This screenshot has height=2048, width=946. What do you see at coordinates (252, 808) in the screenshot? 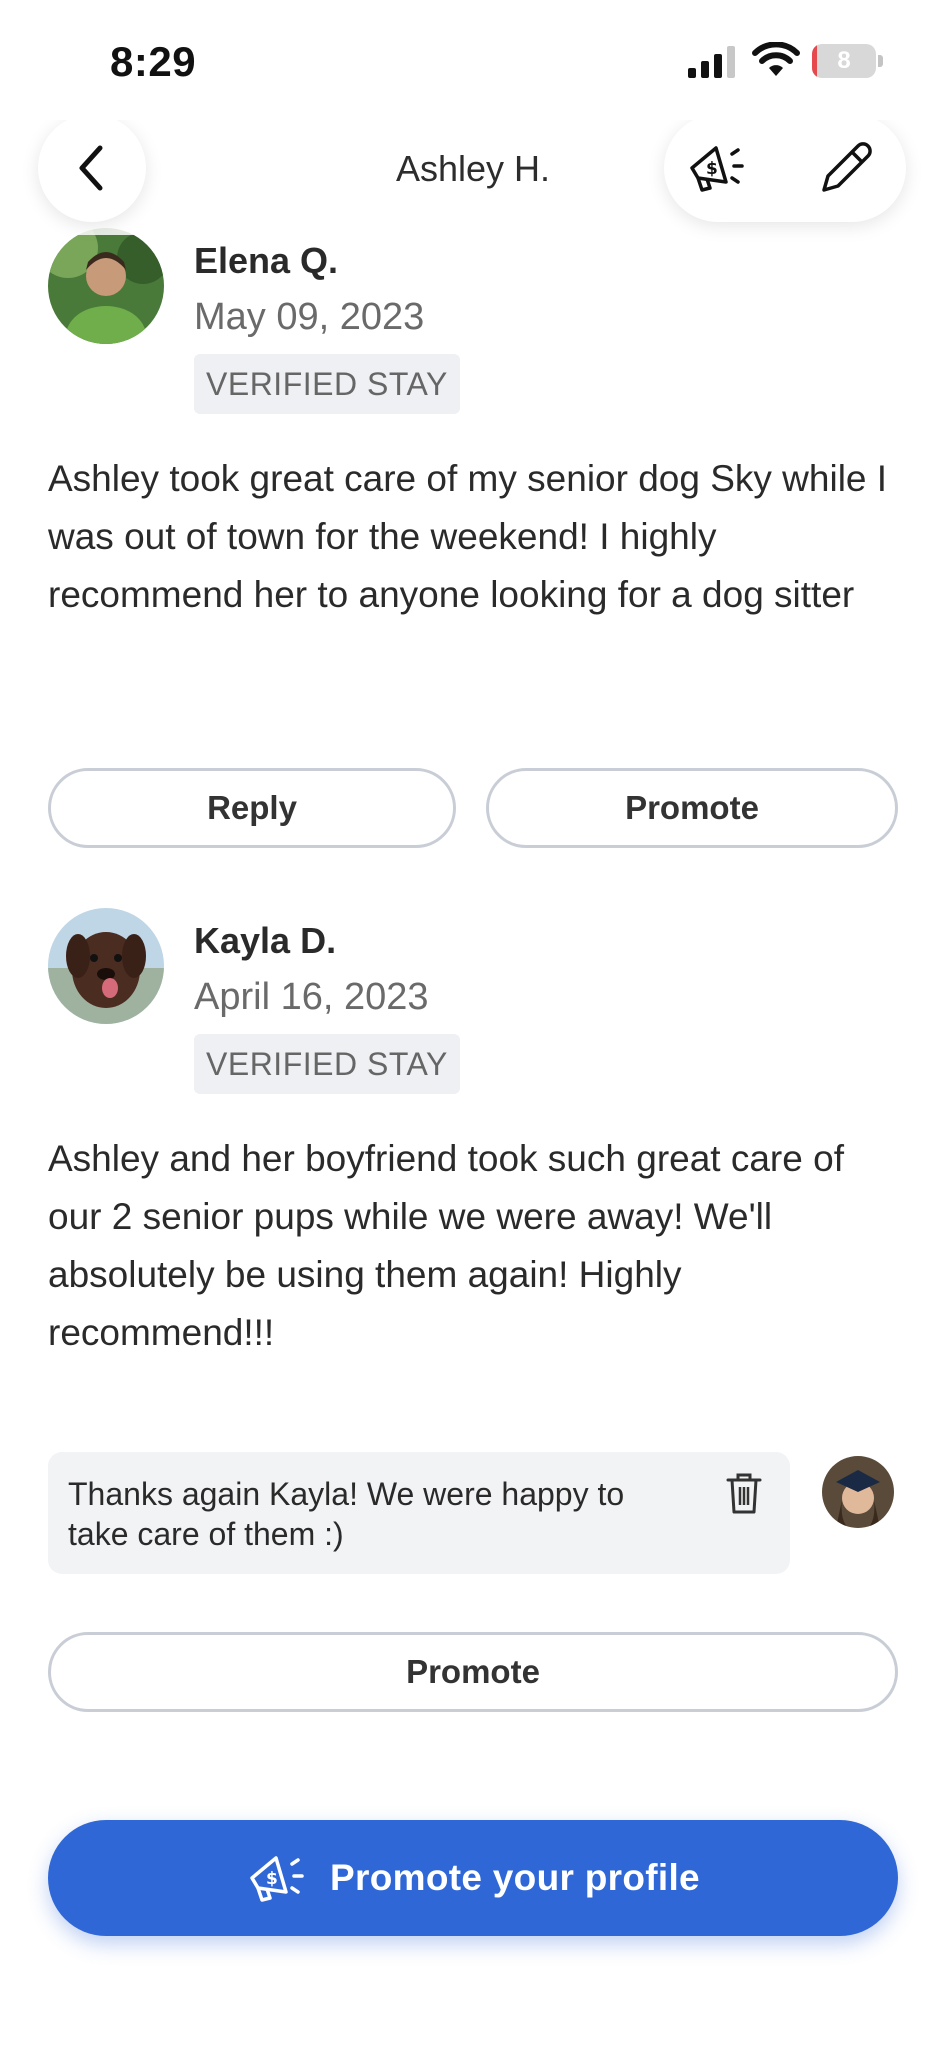
I see `reply-button: Reply` at bounding box center [252, 808].